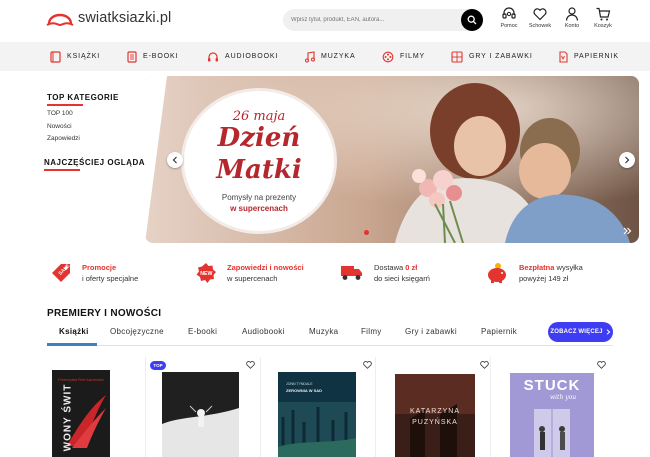 Image resolution: width=650 pixels, height=457 pixels. I want to click on tab-papiernik: Papiernik, so click(499, 331).